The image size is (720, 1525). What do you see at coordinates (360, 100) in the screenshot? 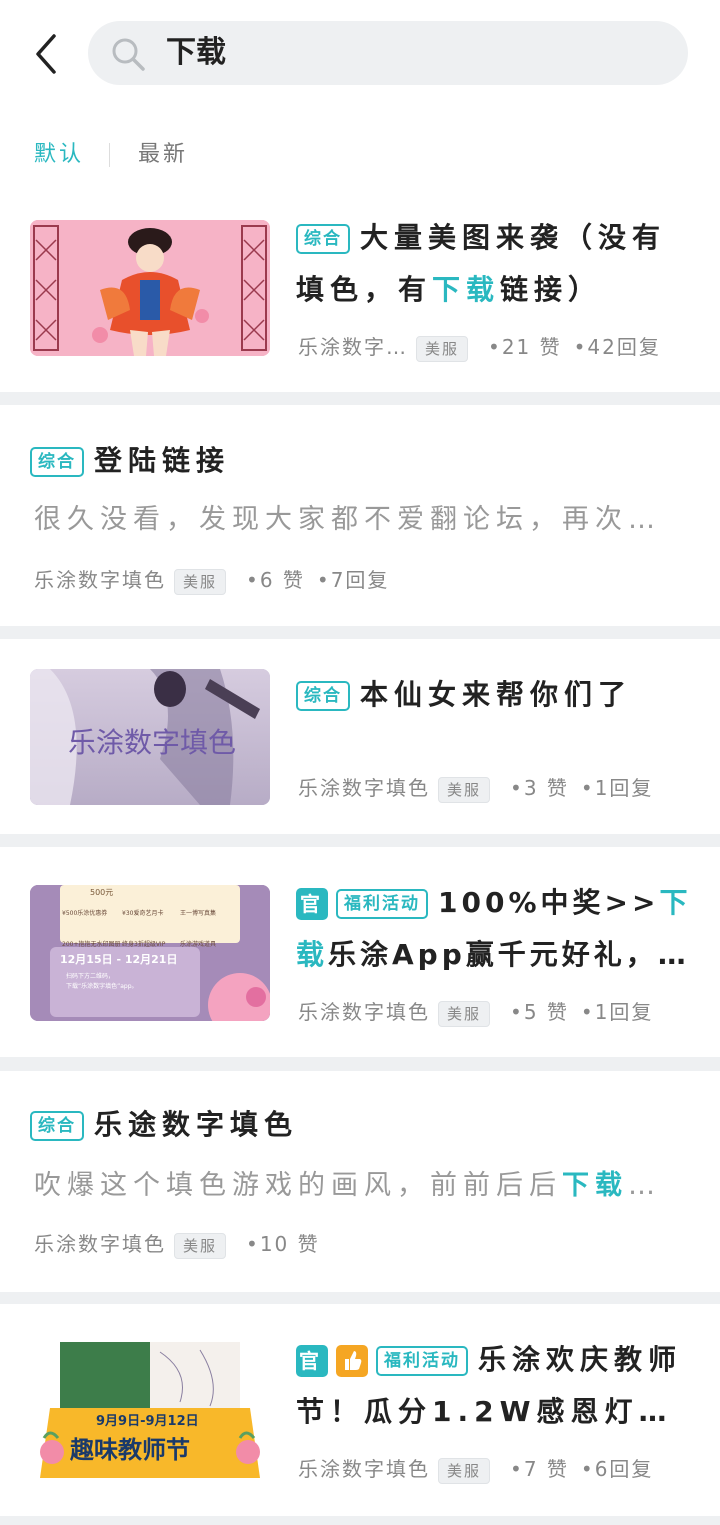
I see `top-bar: 下载 默认 最新` at bounding box center [360, 100].